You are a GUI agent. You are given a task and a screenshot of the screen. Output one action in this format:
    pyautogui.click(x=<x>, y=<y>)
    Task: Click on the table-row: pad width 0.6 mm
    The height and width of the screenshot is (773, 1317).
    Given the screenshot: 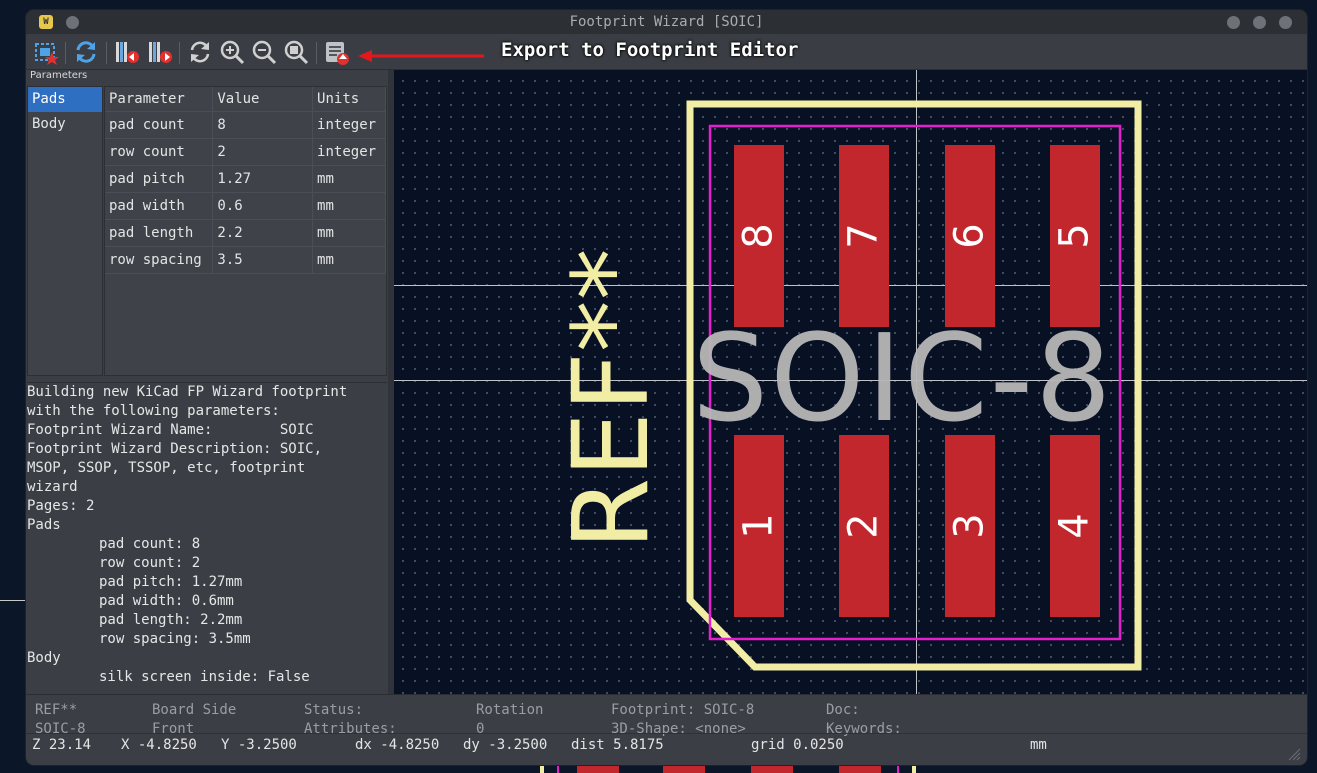 What is the action you would take?
    pyautogui.click(x=245, y=206)
    